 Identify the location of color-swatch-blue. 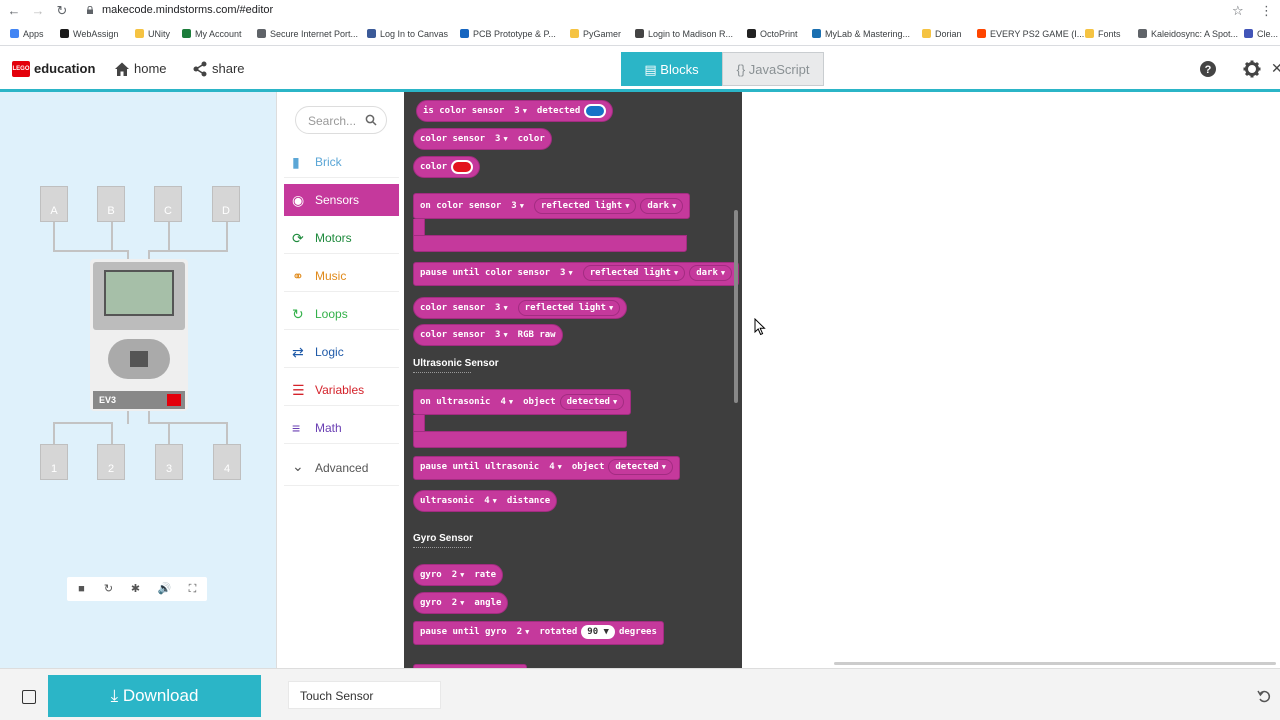
(595, 110).